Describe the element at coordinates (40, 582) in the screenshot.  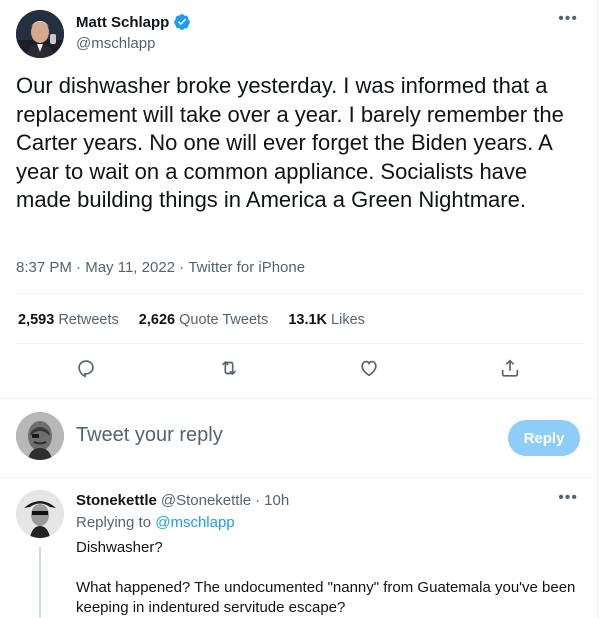
I see `thread-line` at that location.